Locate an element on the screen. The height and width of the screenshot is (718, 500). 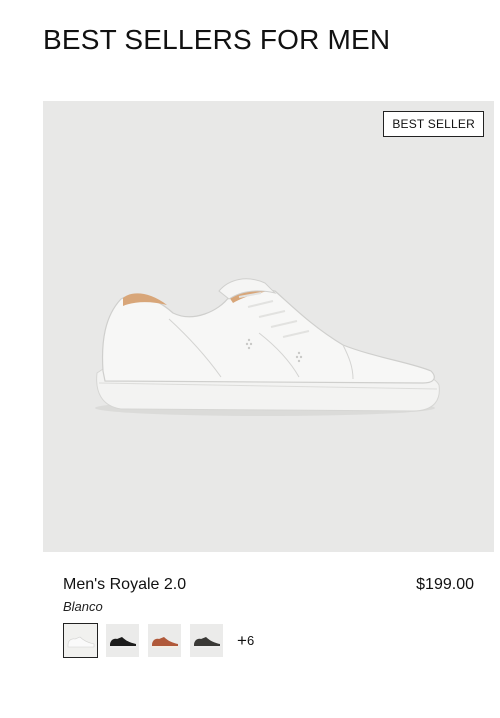
swatch-cognac-thumb is located at coordinates (164, 640).